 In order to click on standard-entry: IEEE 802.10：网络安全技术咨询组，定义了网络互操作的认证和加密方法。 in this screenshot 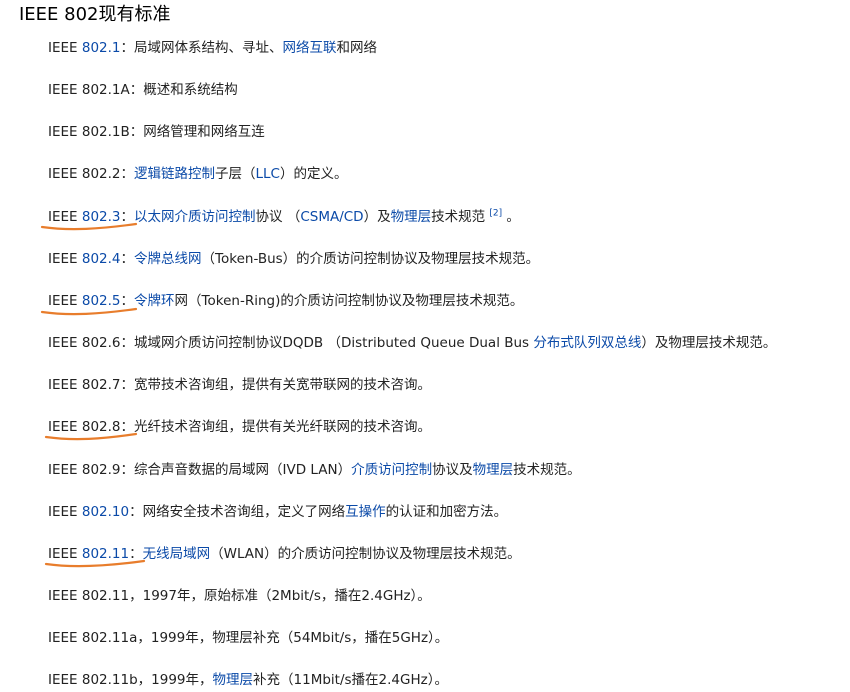, I will do `click(277, 512)`.